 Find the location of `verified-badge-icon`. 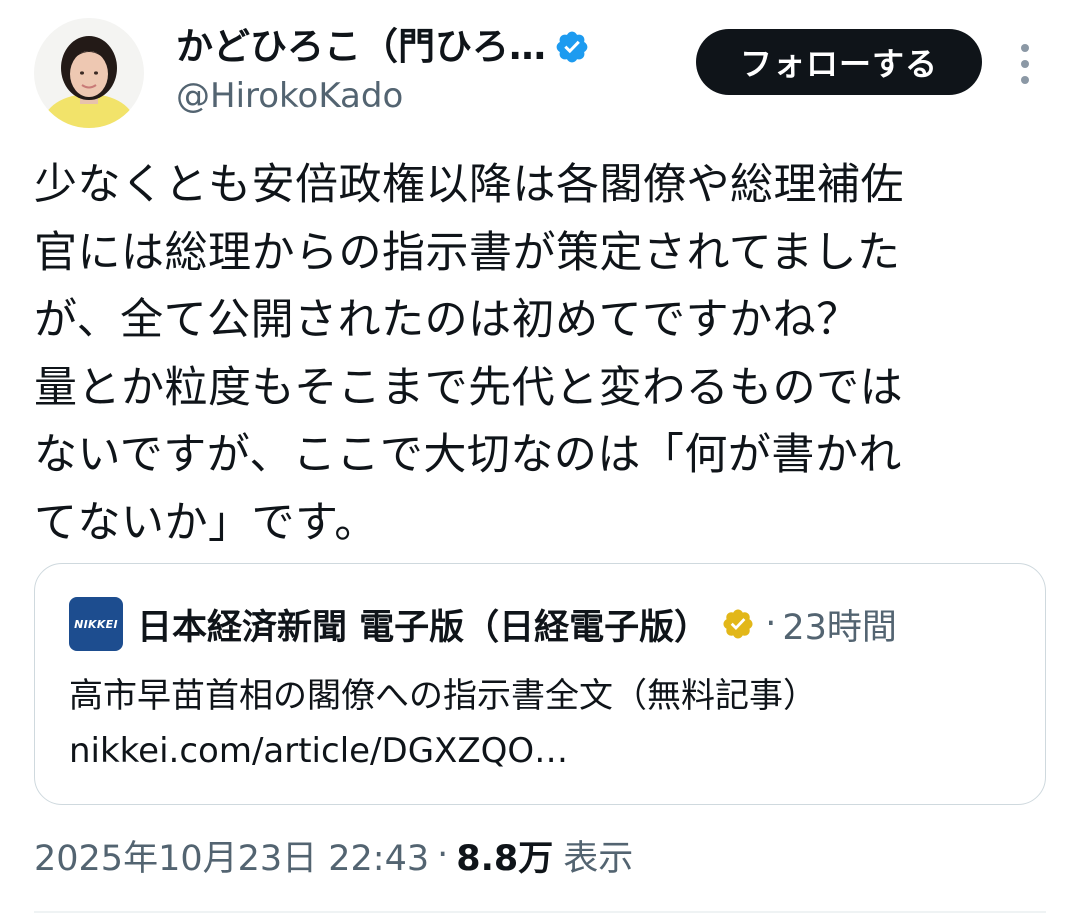

verified-badge-icon is located at coordinates (572, 47).